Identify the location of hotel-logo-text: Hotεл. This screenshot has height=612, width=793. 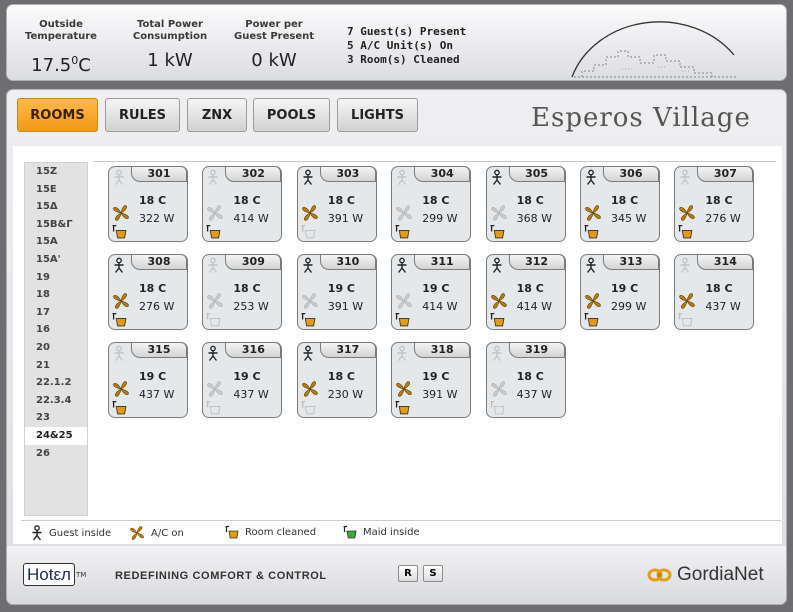
(49, 574).